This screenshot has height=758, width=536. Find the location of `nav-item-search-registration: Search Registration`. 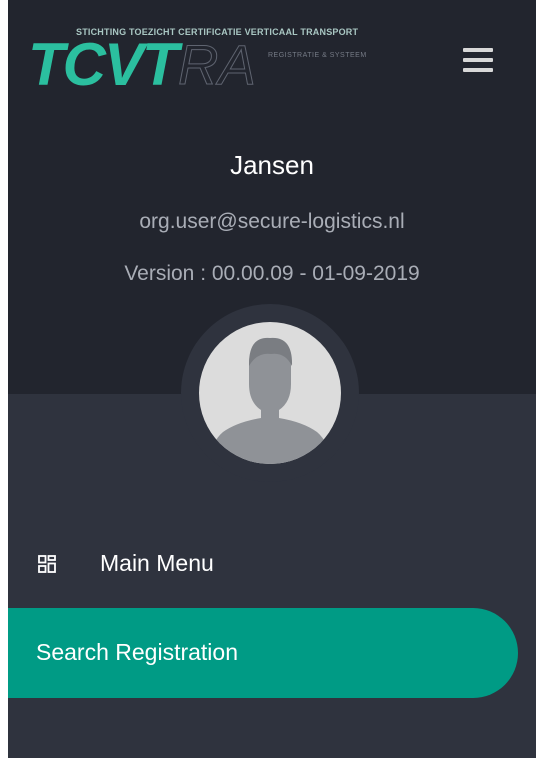

nav-item-search-registration: Search Registration is located at coordinates (263, 653).